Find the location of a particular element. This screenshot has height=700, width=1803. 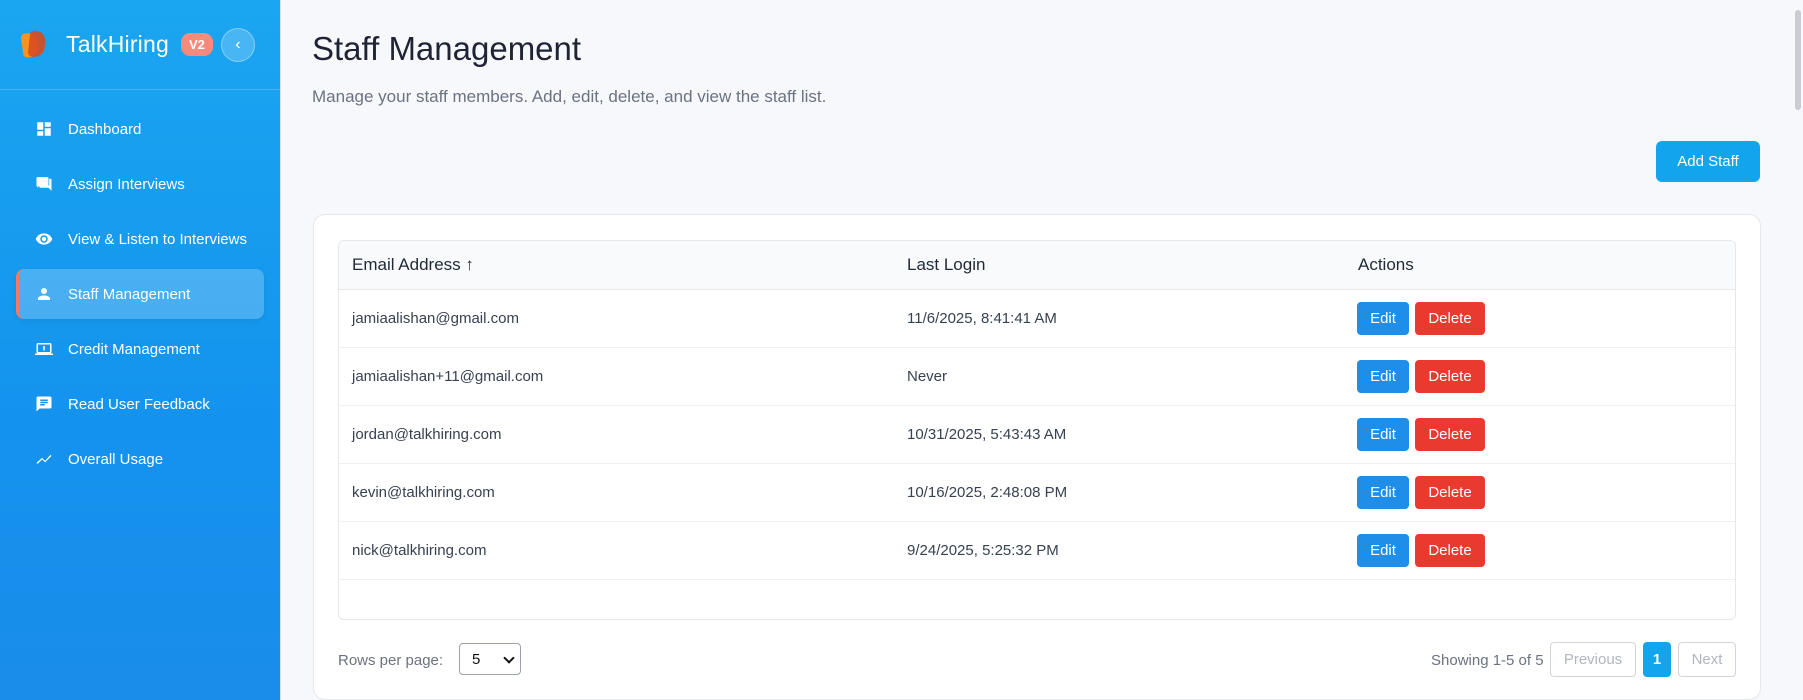

sidebar-item-dashboard: Dashboard is located at coordinates (140, 129).